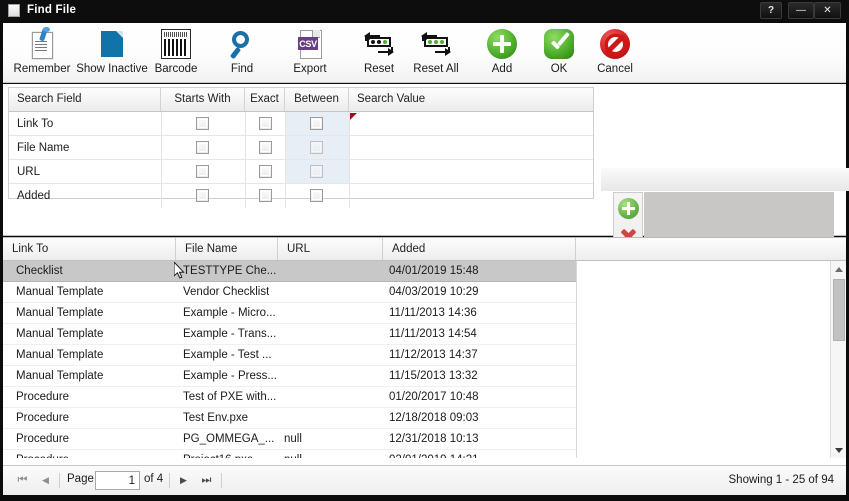 The image size is (849, 501). I want to click on toolbar-button-add: Add, so click(502, 53).